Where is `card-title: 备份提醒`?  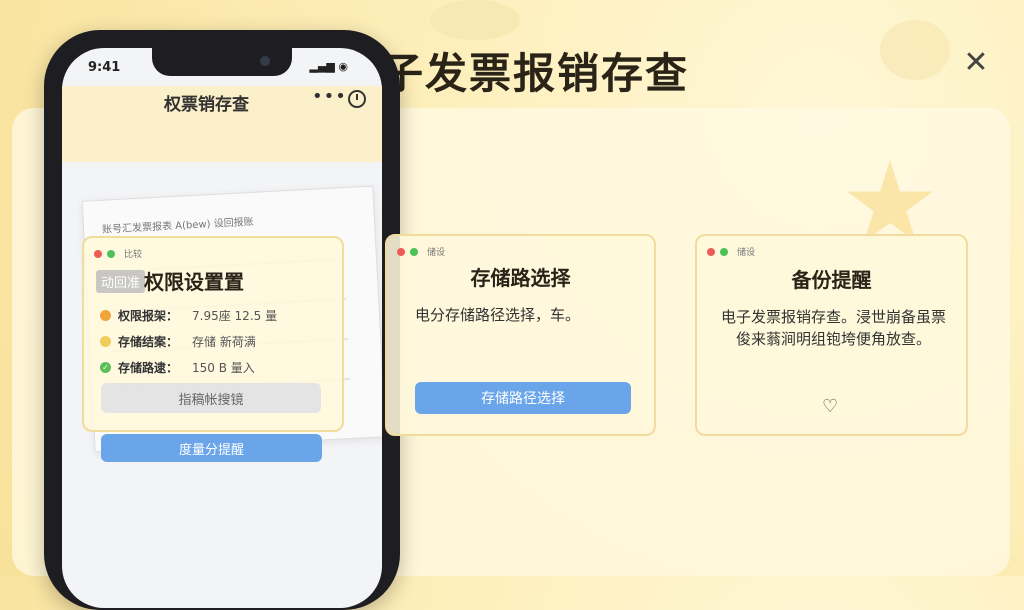 card-title: 备份提醒 is located at coordinates (831, 280).